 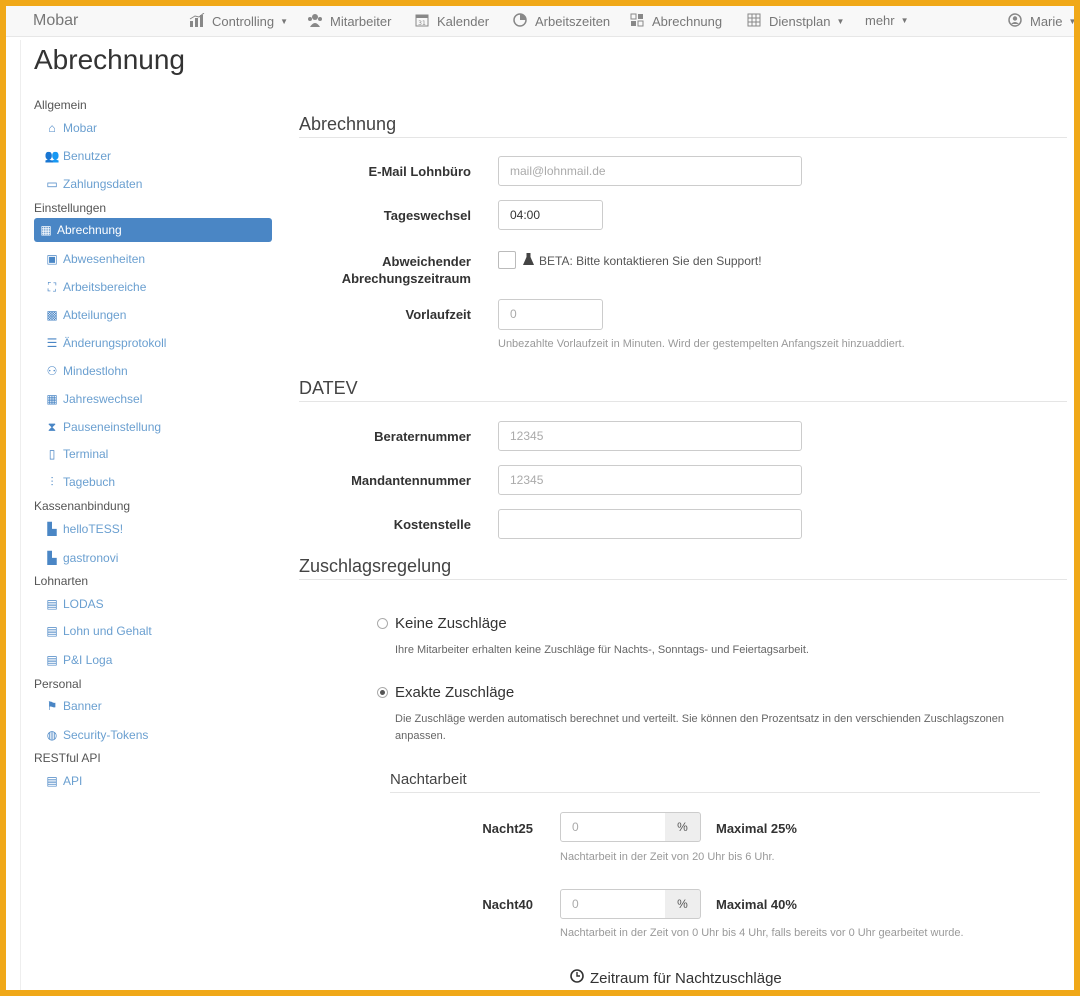 What do you see at coordinates (55, 21) in the screenshot?
I see `brand-logo: Mobar` at bounding box center [55, 21].